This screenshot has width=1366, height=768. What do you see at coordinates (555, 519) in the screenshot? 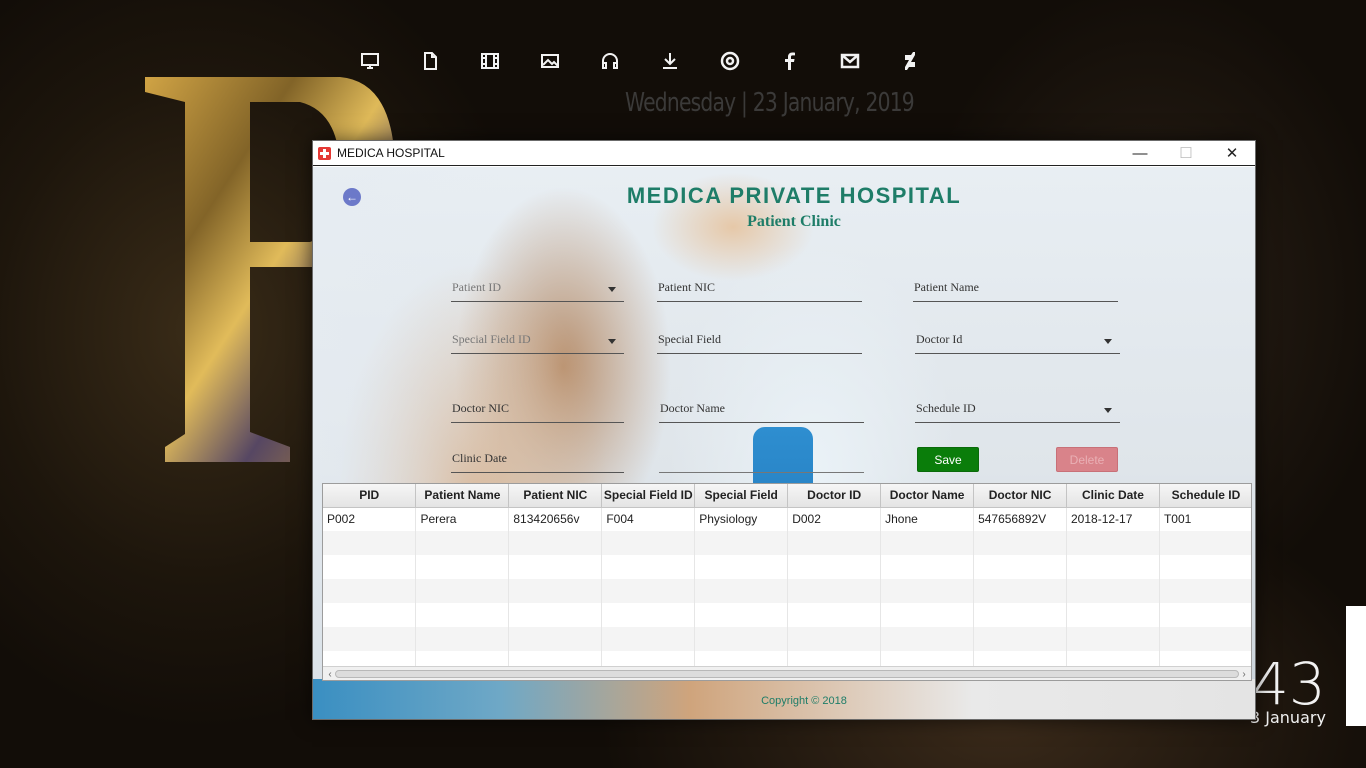
I see `table-cell: 813420656v` at bounding box center [555, 519].